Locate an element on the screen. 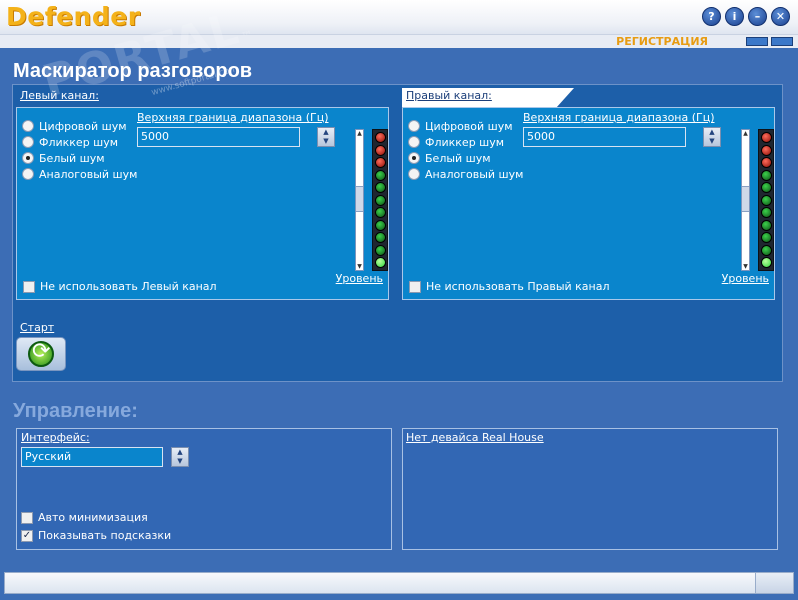 This screenshot has width=798, height=600. left-freq-spinner: ▲ ▼ is located at coordinates (326, 137).